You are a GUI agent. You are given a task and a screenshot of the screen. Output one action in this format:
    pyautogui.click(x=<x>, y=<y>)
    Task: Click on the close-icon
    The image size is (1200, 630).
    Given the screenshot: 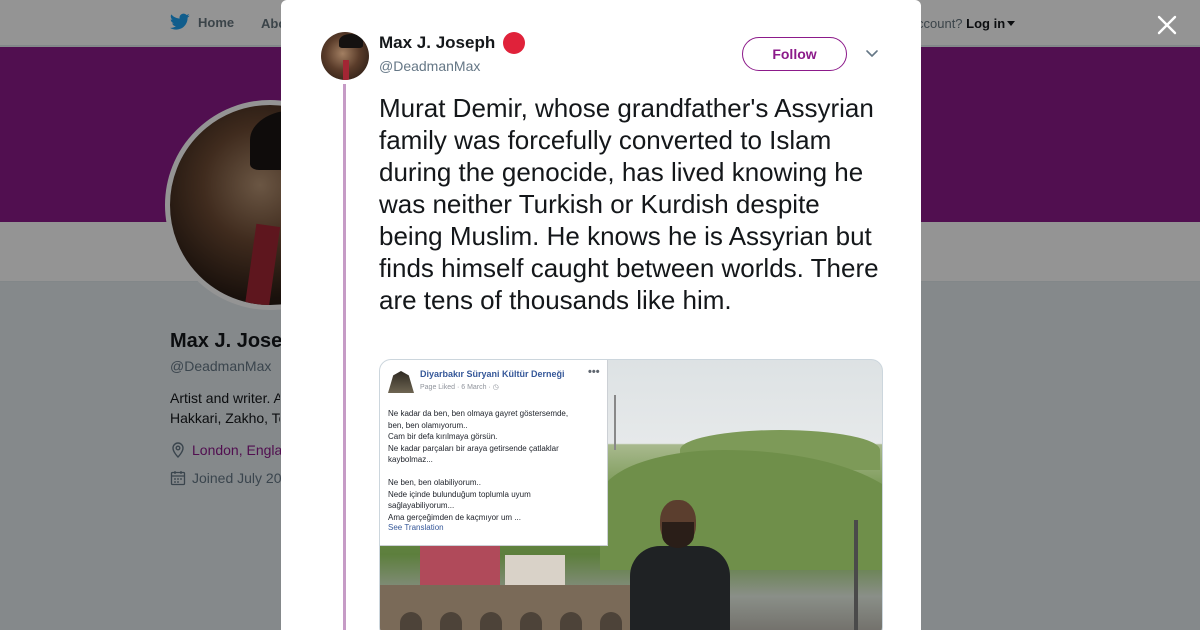 What is the action you would take?
    pyautogui.click(x=1167, y=25)
    